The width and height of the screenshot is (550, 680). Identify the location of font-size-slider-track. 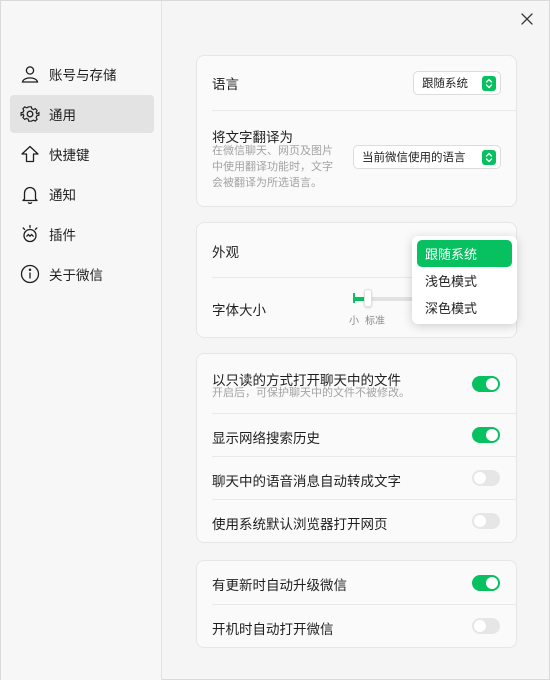
(383, 299).